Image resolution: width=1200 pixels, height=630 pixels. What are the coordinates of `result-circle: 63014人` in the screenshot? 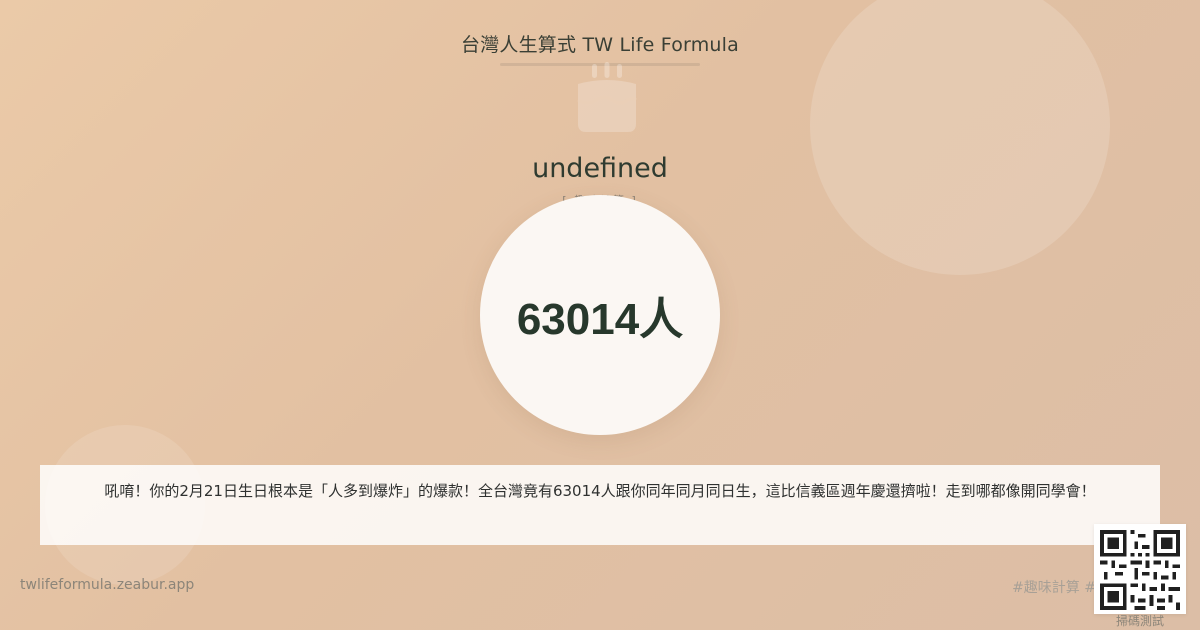 It's located at (600, 315).